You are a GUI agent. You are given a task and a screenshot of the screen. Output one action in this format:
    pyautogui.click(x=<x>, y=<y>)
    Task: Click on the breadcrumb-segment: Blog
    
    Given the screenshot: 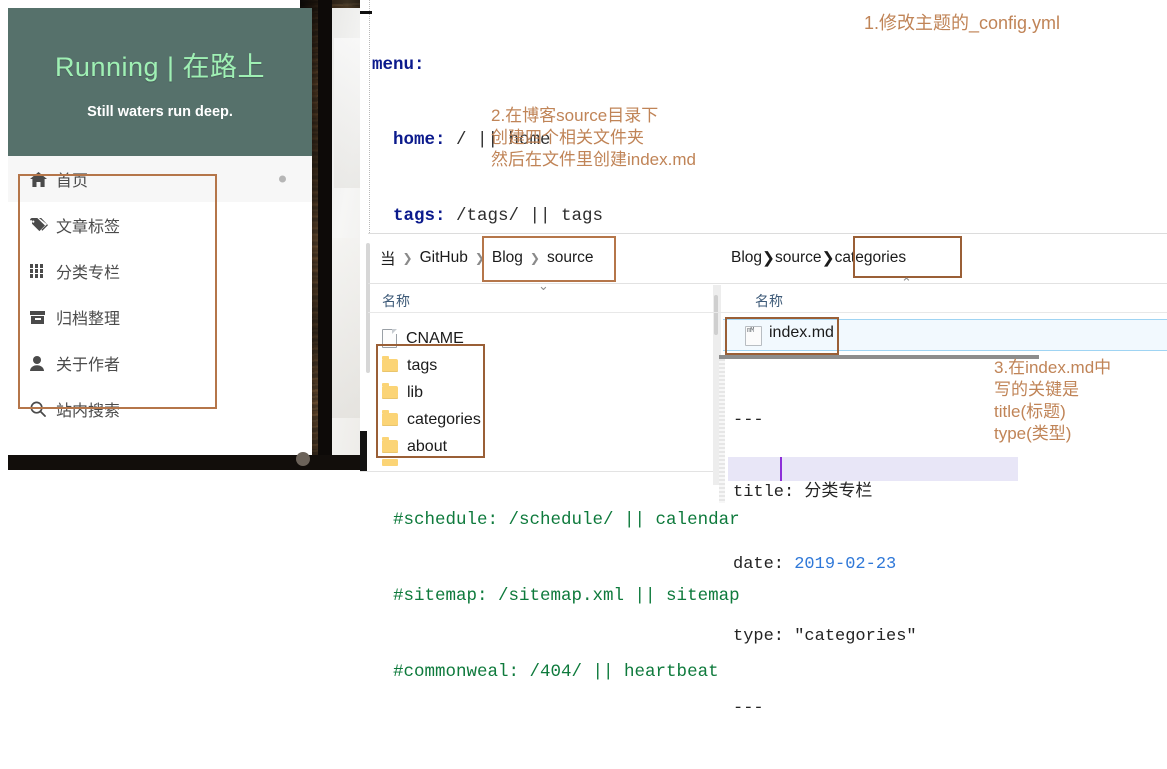 What is the action you would take?
    pyautogui.click(x=746, y=258)
    